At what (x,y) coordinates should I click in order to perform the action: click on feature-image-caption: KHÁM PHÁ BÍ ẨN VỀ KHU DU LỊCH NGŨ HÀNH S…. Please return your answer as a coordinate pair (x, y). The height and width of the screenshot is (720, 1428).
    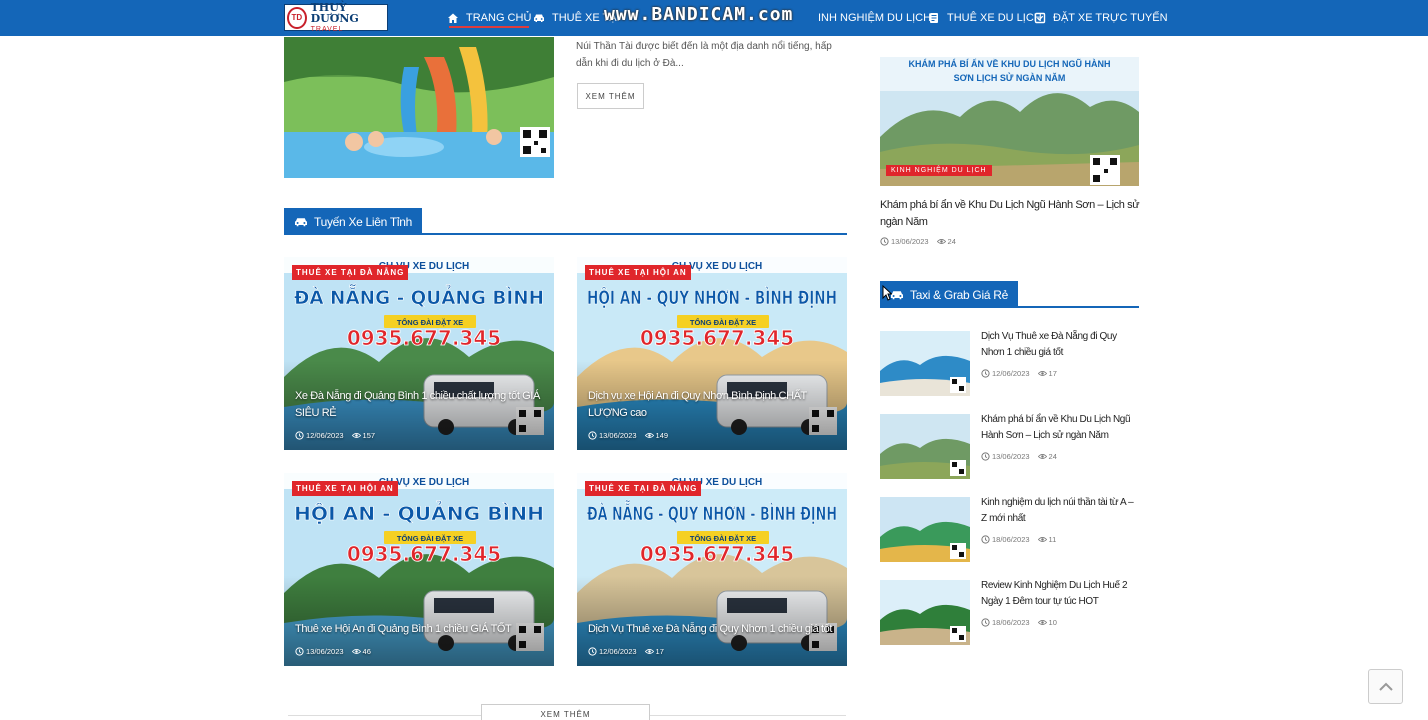
    Looking at the image, I should click on (1009, 71).